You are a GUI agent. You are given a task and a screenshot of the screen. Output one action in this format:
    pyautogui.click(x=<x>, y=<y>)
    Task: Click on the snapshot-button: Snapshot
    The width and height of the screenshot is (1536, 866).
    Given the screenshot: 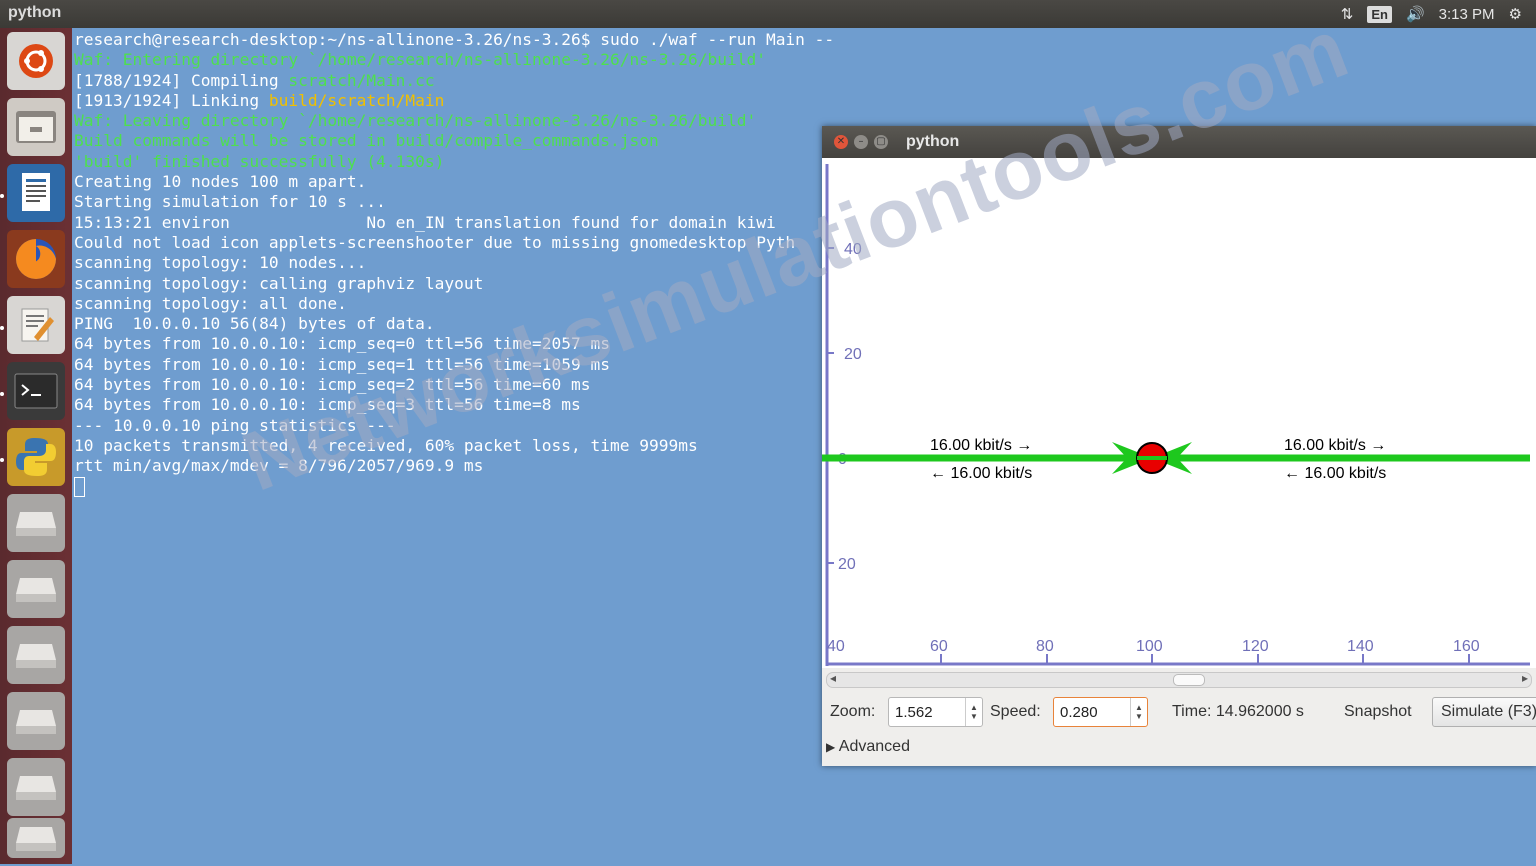 What is the action you would take?
    pyautogui.click(x=1378, y=712)
    